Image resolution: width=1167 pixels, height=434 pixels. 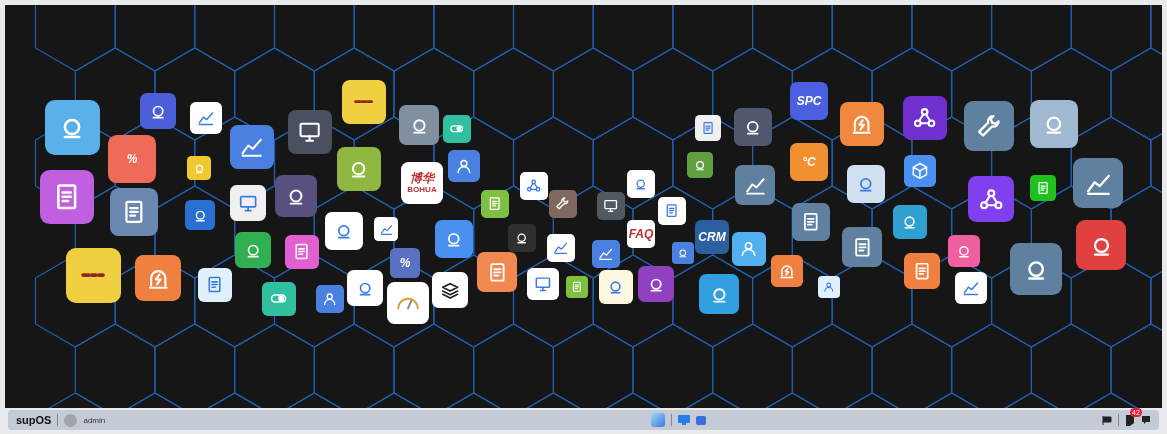 I want to click on logo: supOS, so click(x=34, y=420).